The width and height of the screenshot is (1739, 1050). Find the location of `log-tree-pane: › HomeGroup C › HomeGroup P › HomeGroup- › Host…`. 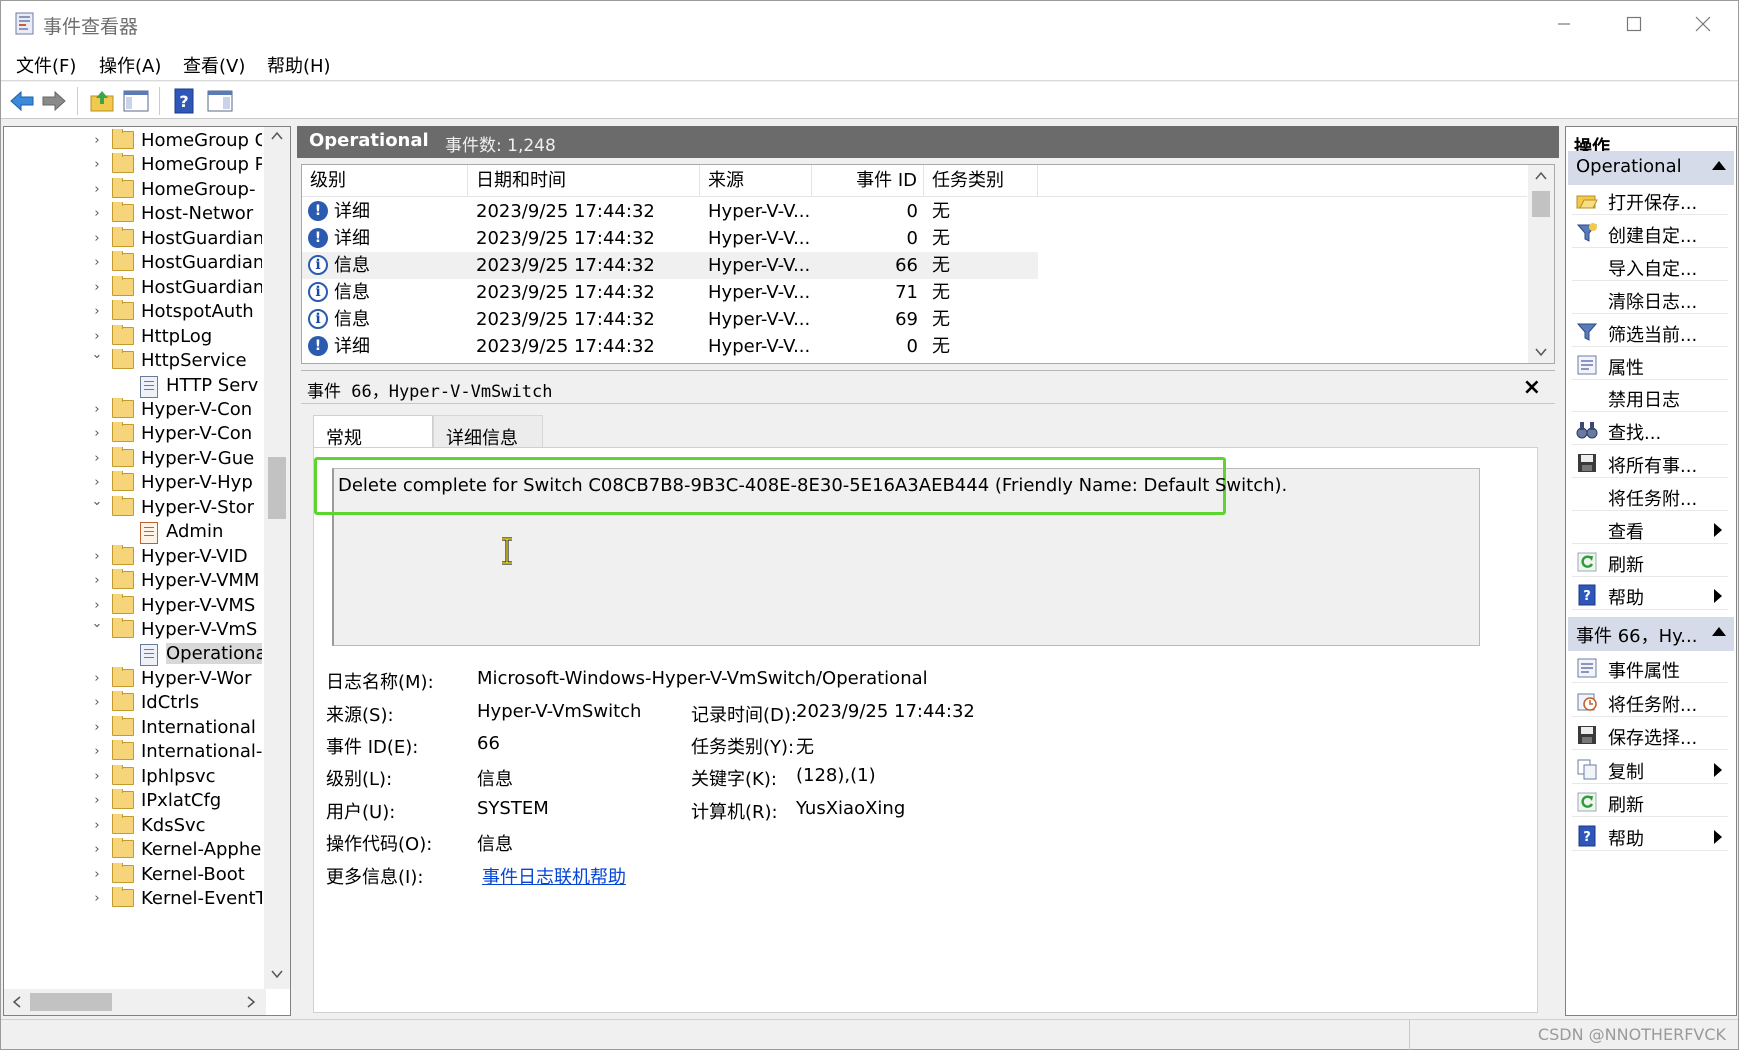

log-tree-pane: › HomeGroup C › HomeGroup P › HomeGroup- › Host… is located at coordinates (147, 571).